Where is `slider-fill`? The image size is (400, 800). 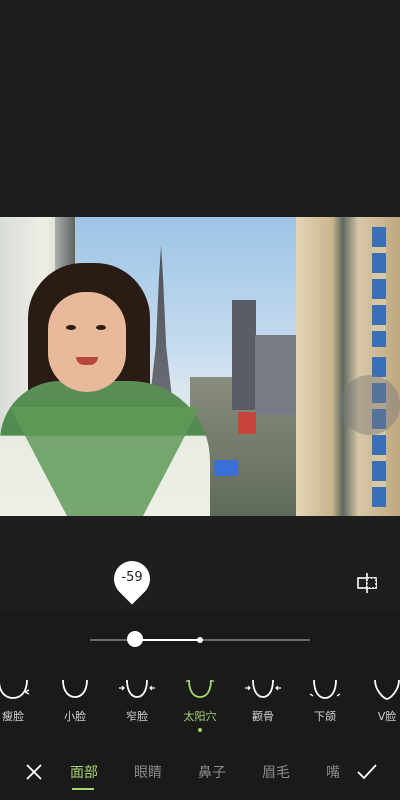 slider-fill is located at coordinates (167, 640).